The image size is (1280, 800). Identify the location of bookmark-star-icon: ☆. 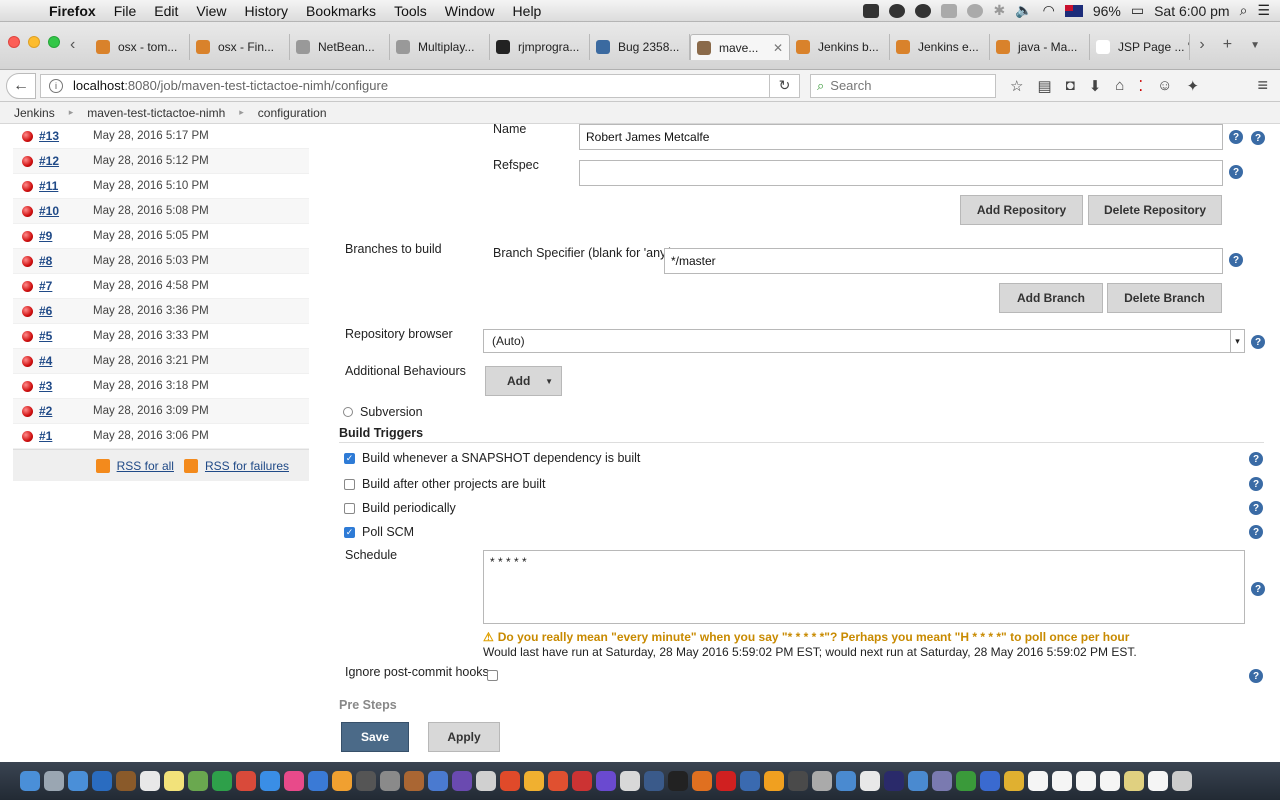
(1016, 86).